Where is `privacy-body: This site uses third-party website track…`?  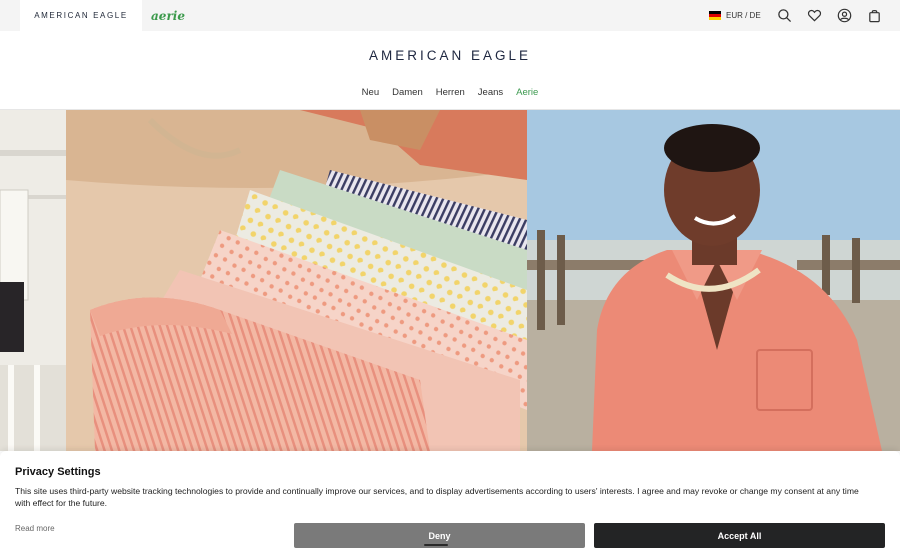 privacy-body: This site uses third-party website track… is located at coordinates (437, 497).